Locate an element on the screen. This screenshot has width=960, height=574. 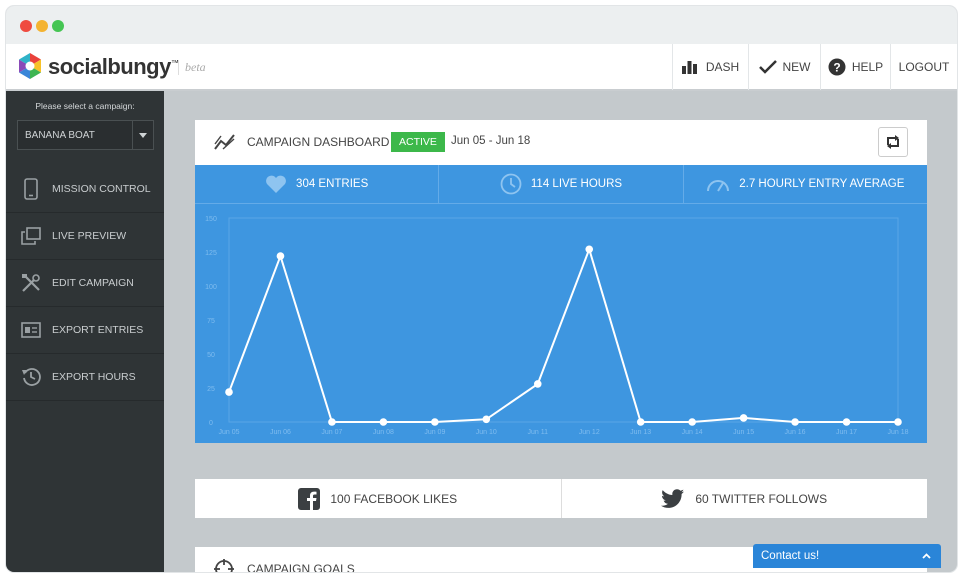
y-tick-label: 0 is located at coordinates (211, 423).